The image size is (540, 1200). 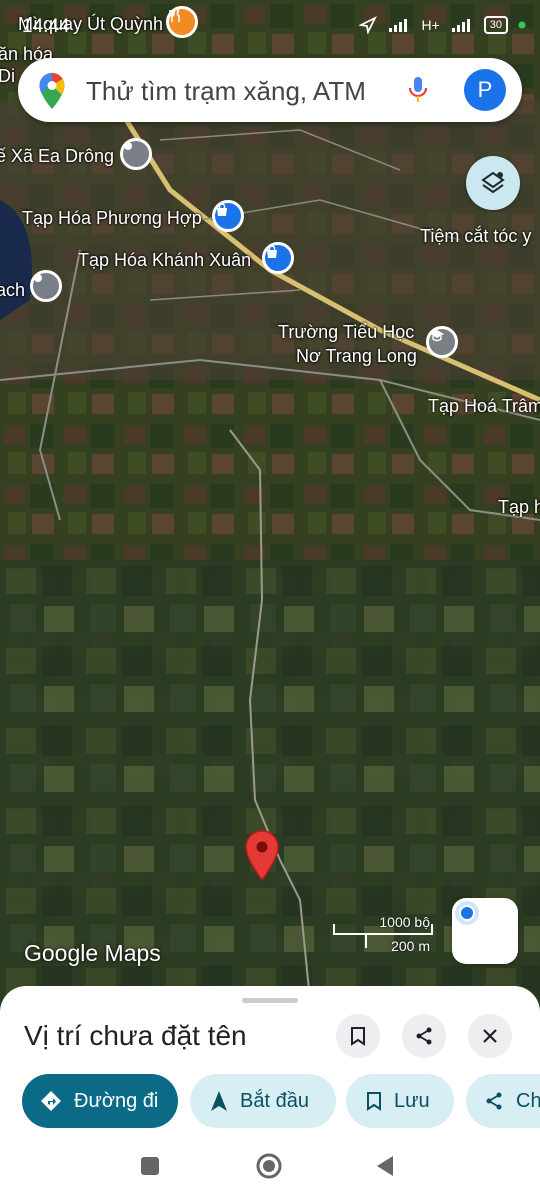 I want to click on dropped-pin-icon, so click(x=262, y=856).